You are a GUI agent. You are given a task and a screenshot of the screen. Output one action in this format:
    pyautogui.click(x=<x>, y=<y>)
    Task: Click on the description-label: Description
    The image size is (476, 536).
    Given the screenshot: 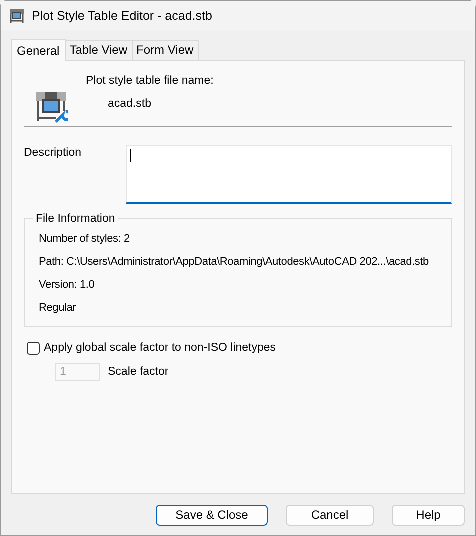 What is the action you would take?
    pyautogui.click(x=53, y=153)
    